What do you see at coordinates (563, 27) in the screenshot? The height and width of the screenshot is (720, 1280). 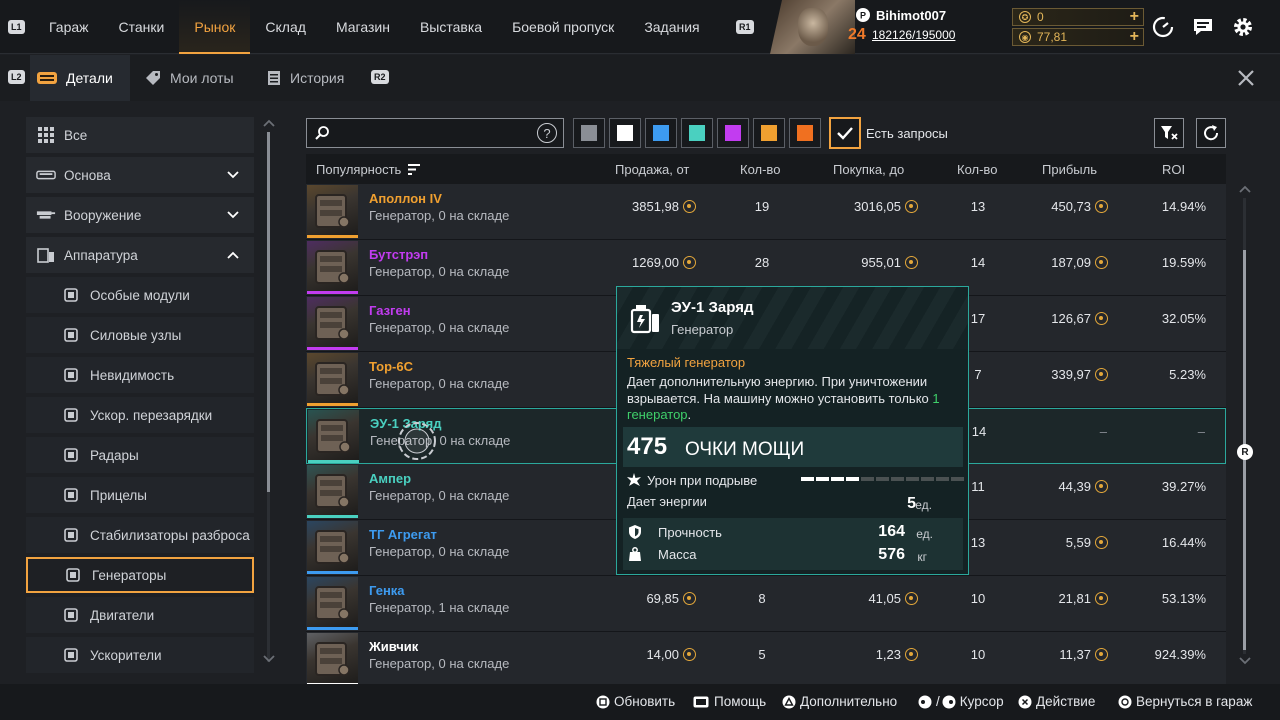 I see `tab-battle-pass: Боевой пропуск` at bounding box center [563, 27].